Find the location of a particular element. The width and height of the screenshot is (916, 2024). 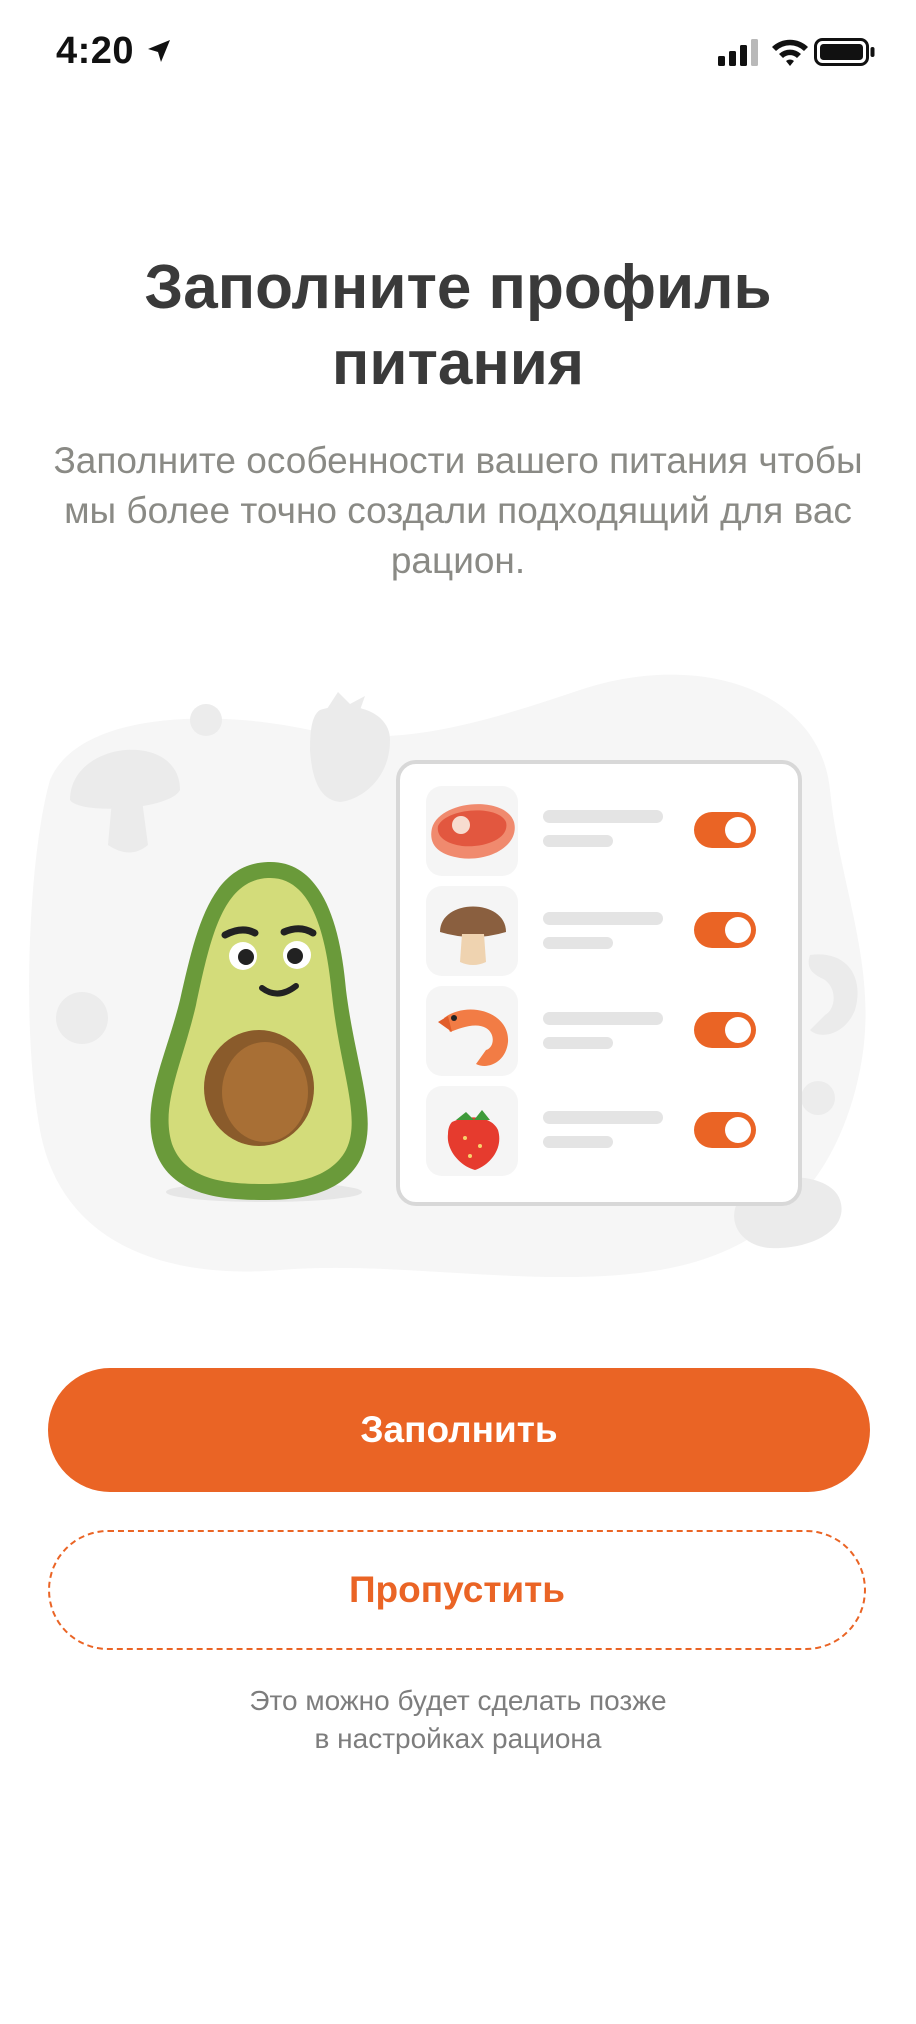

status-bar: 4:20 is located at coordinates (458, 55).